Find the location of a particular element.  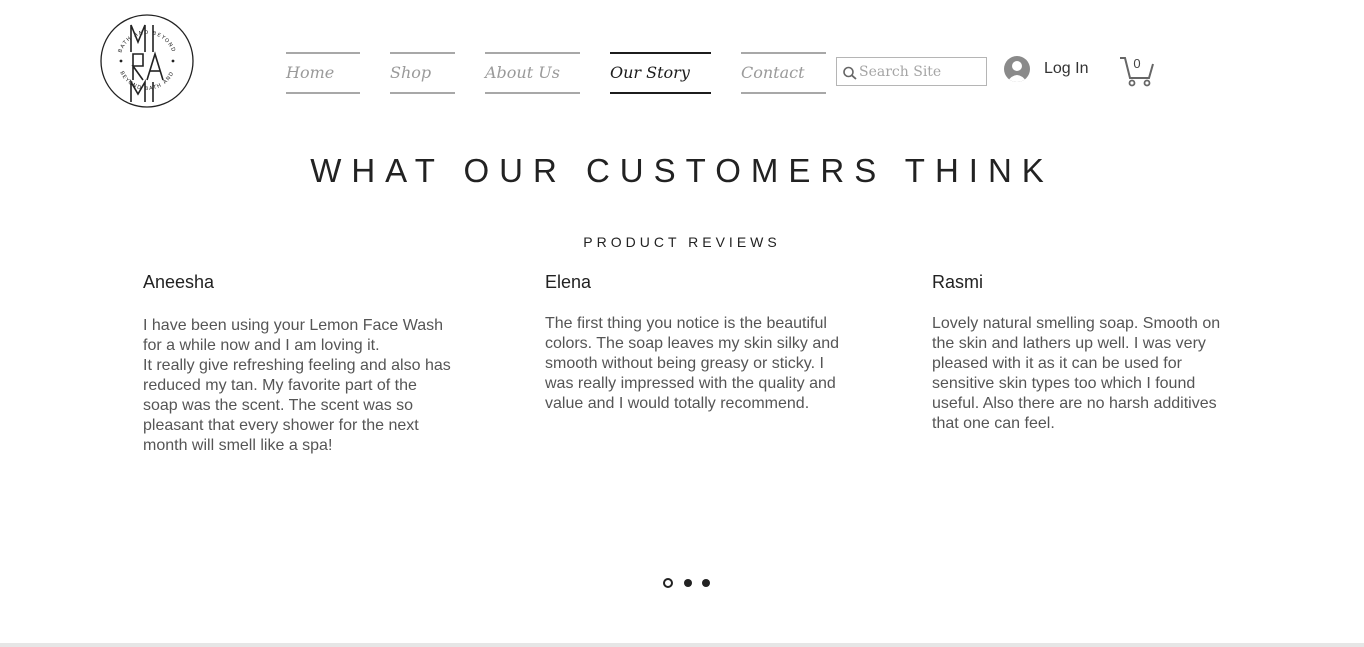

search-box is located at coordinates (911, 71).